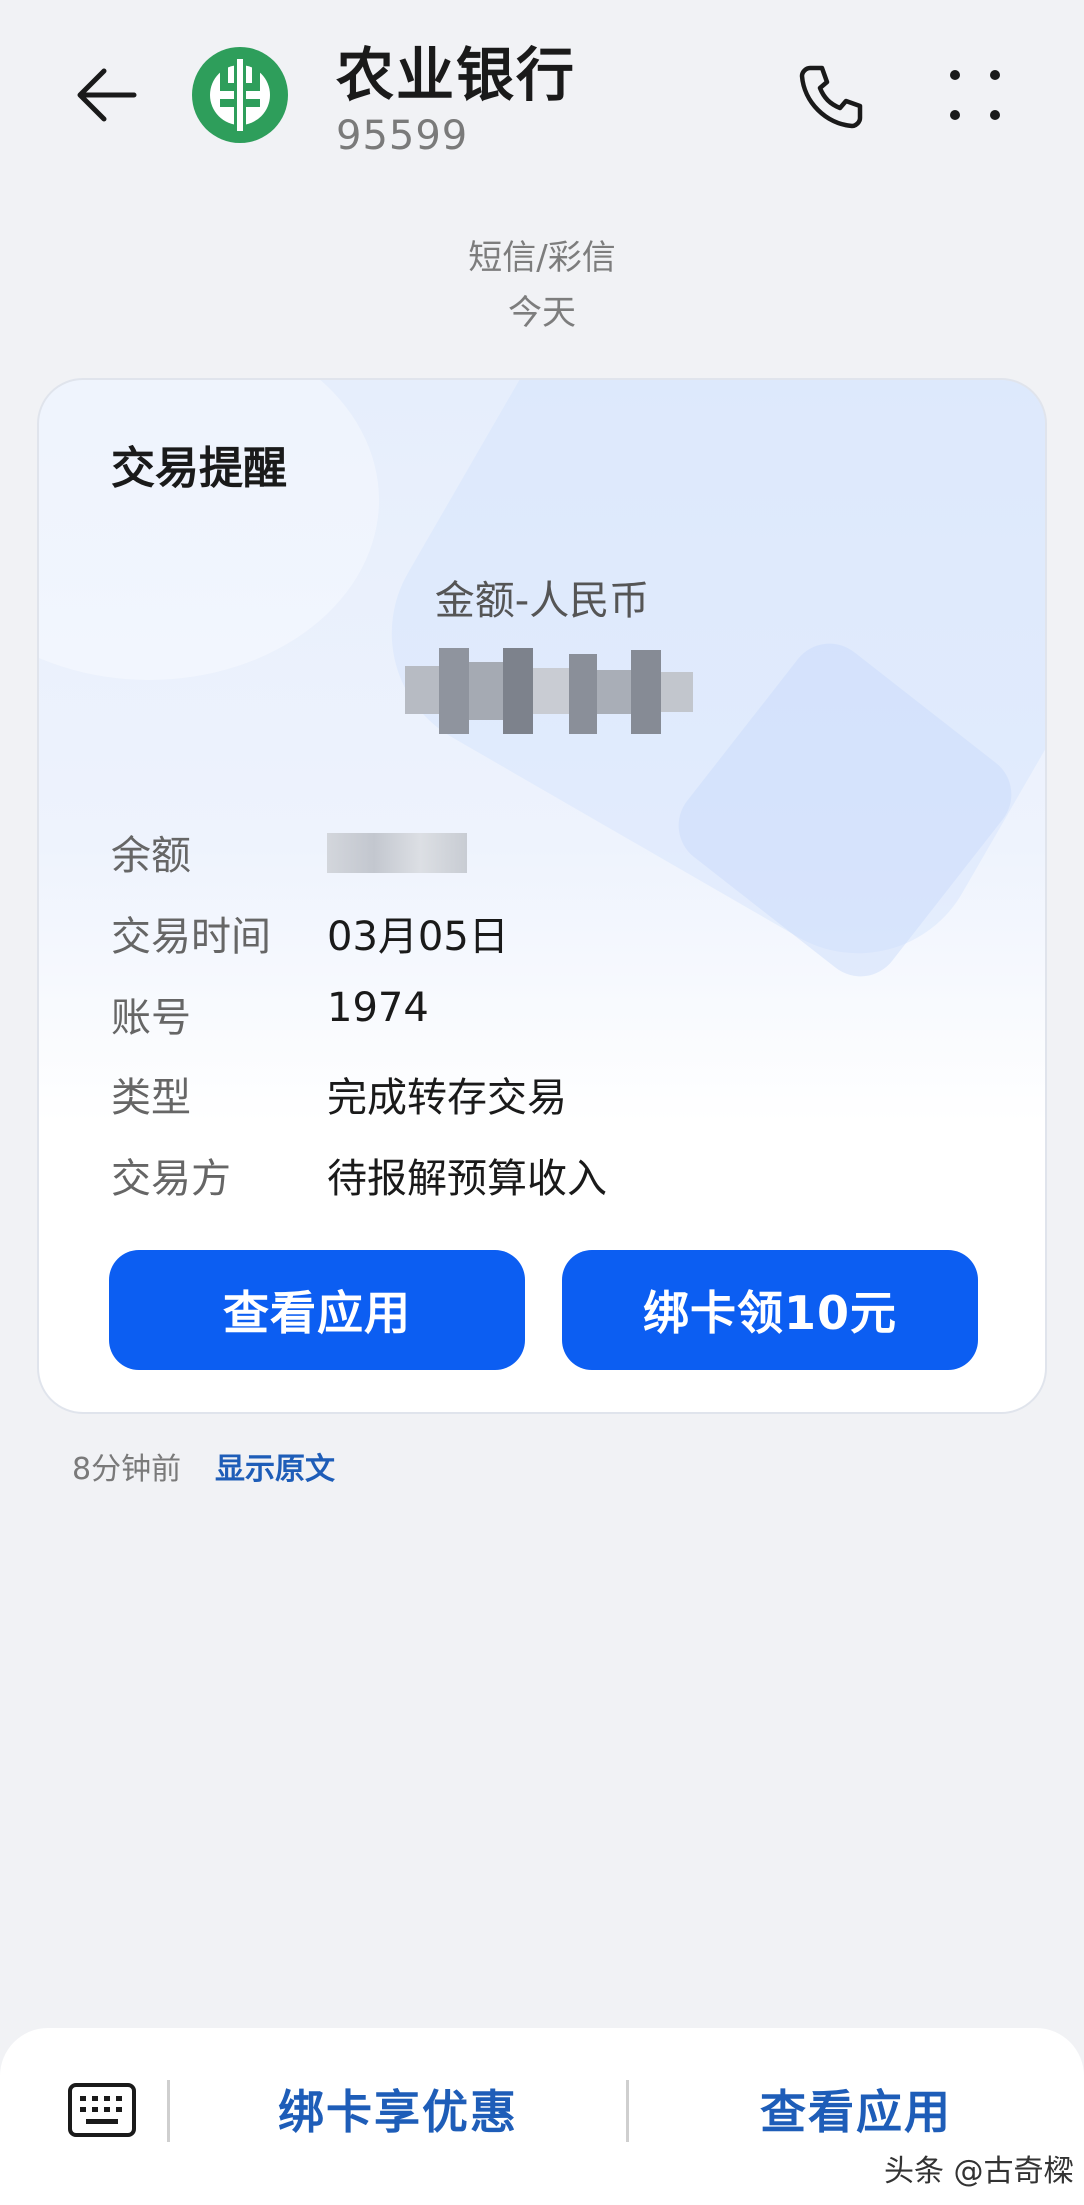 This screenshot has width=1084, height=2205. I want to click on message-time: 8分钟前, so click(127, 1469).